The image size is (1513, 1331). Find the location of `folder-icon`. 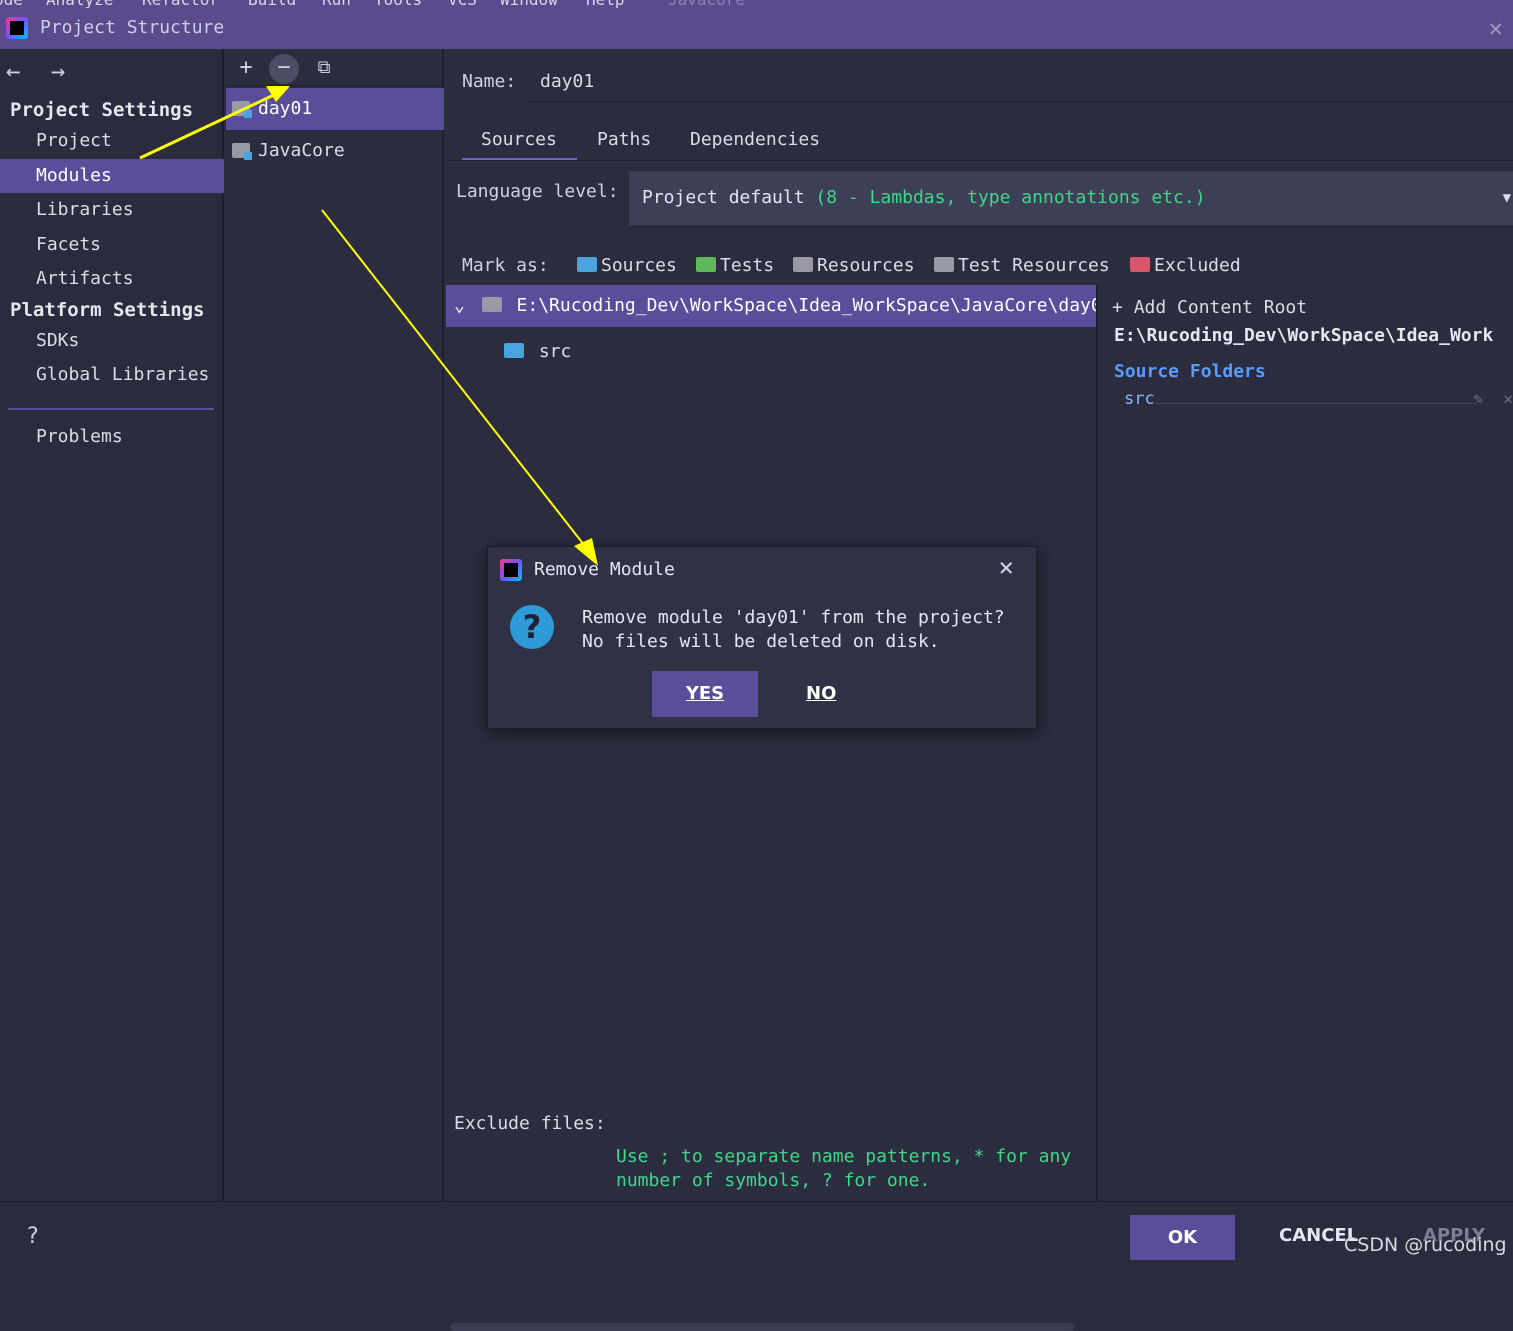

folder-icon is located at coordinates (491, 304).